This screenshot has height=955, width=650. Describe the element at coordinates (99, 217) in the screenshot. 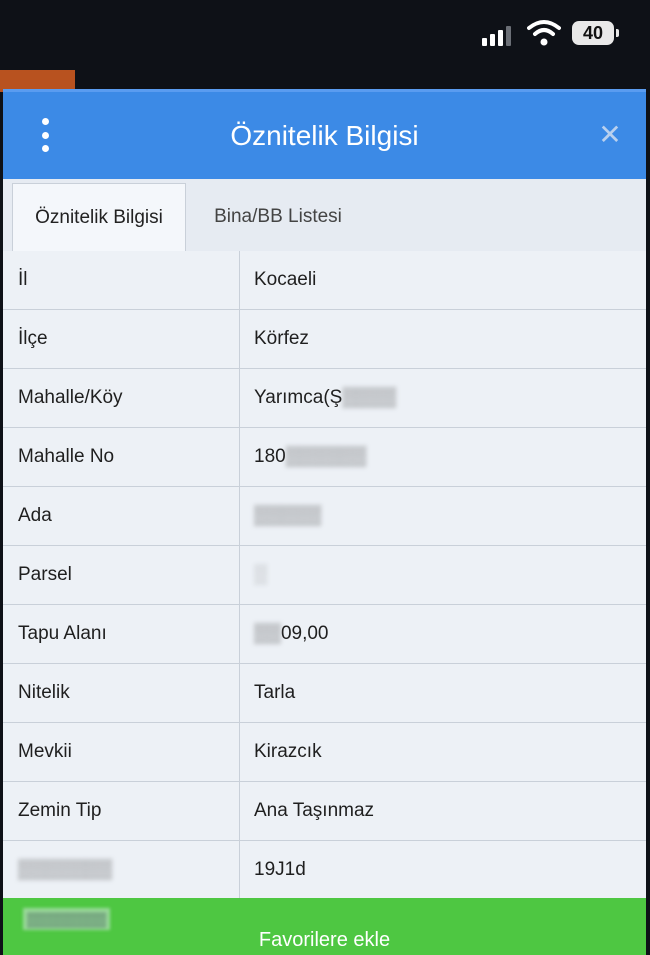

I see `tab-attribute-info: Öznitelik Bilgisi` at that location.